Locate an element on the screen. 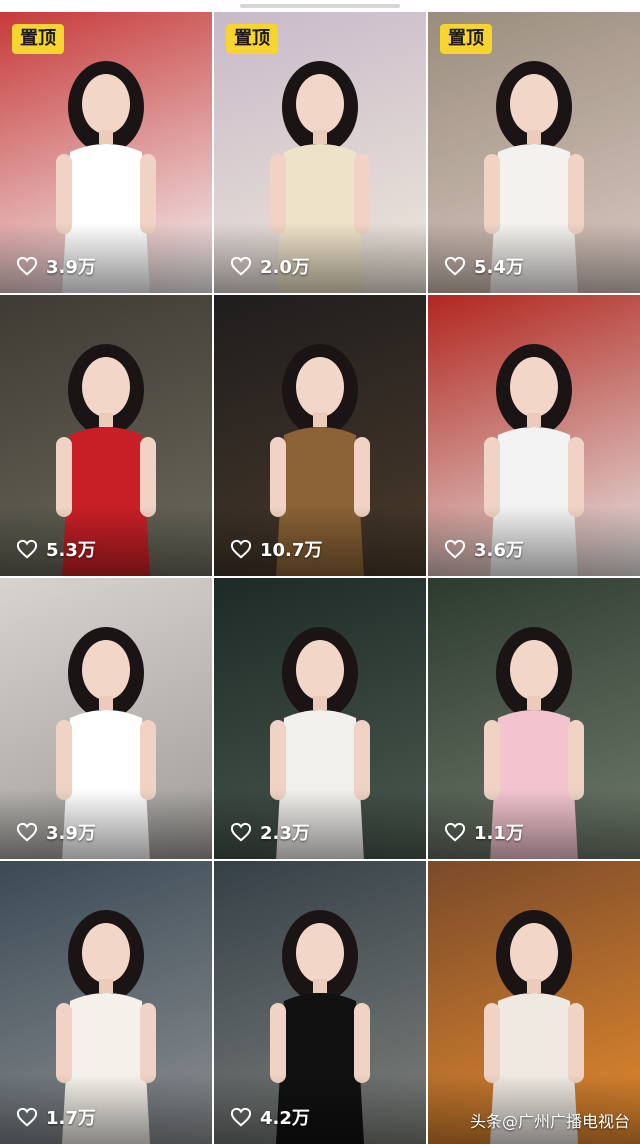 This screenshot has height=1144, width=640. video-card-11: 4.2万 is located at coordinates (320, 1002).